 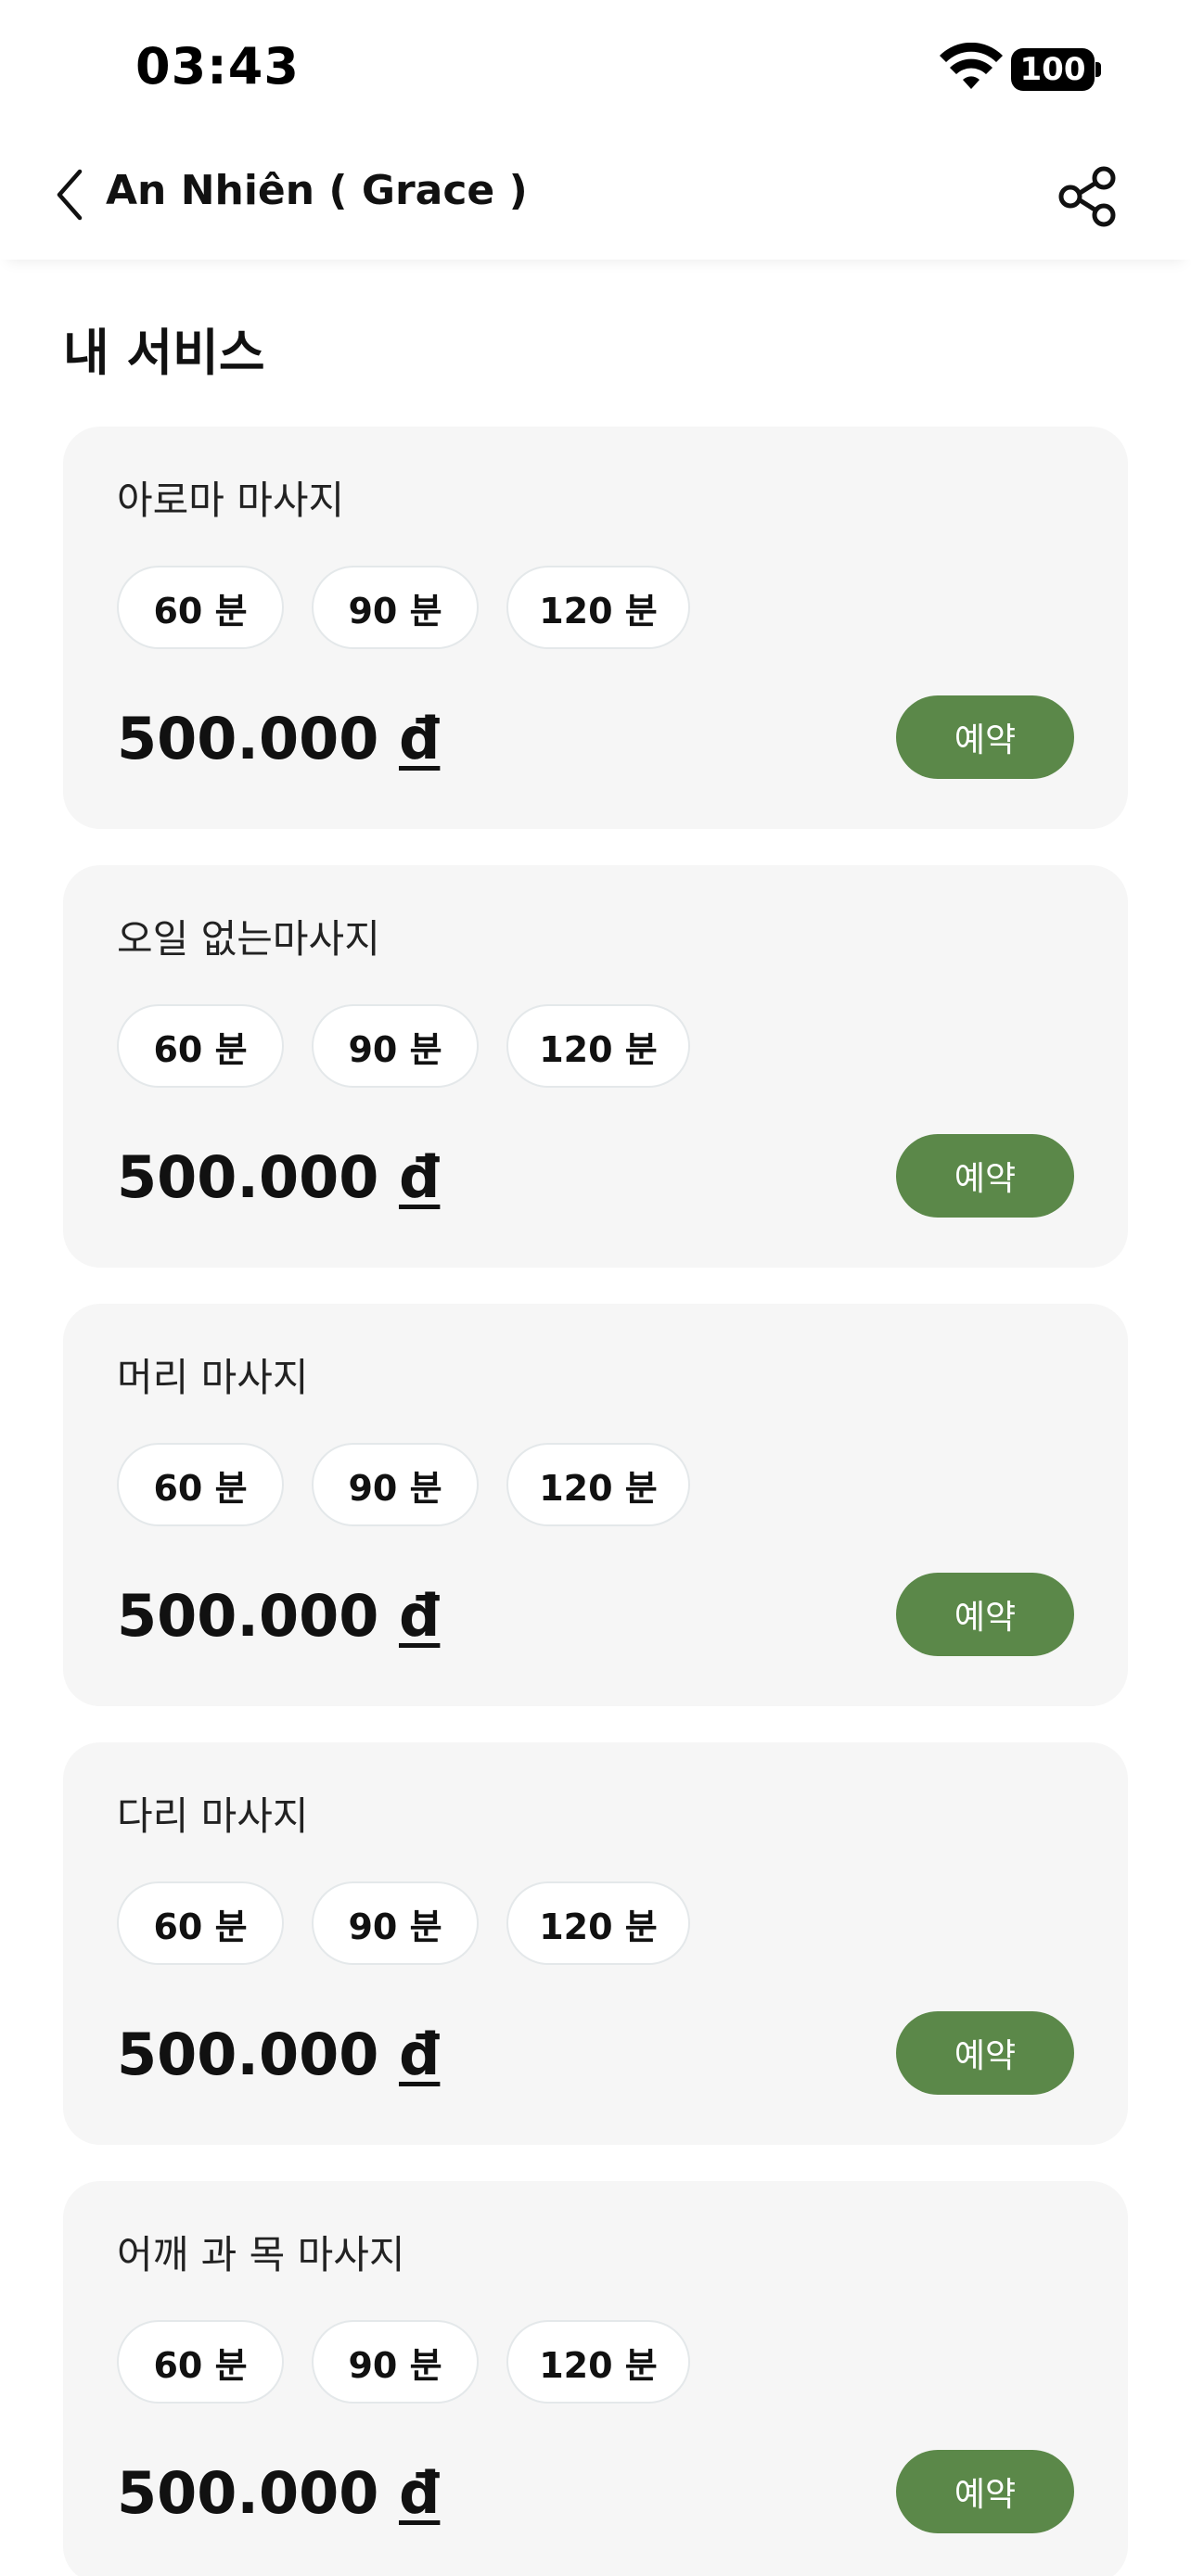 I want to click on section-title: 내 서비스, so click(x=164, y=353).